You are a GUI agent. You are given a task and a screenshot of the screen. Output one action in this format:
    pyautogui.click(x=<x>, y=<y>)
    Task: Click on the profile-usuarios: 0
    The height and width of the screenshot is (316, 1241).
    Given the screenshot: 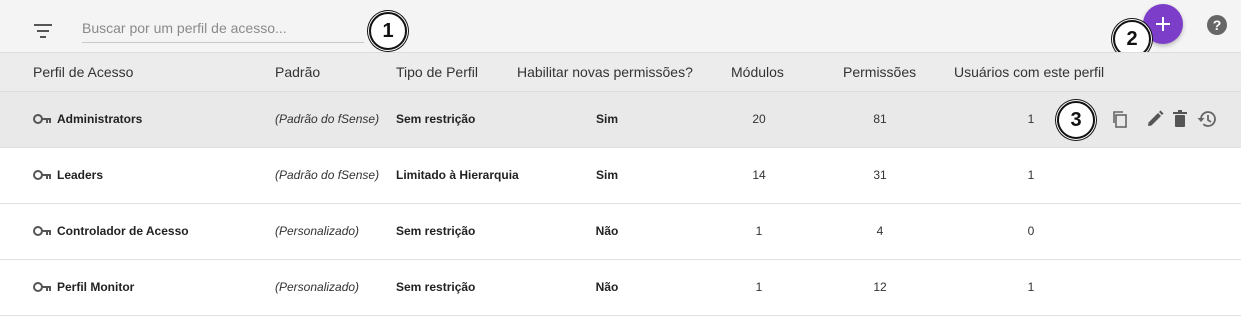 What is the action you would take?
    pyautogui.click(x=1031, y=231)
    